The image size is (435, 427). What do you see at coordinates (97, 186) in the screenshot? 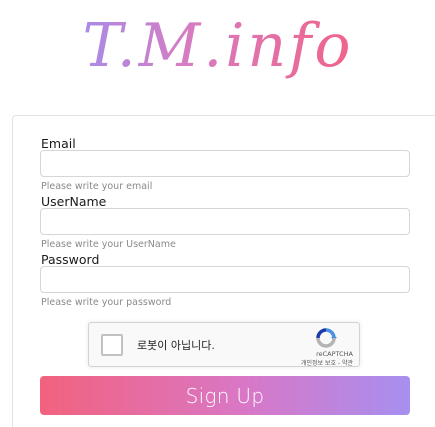
I see `email-help: Please write your email` at bounding box center [97, 186].